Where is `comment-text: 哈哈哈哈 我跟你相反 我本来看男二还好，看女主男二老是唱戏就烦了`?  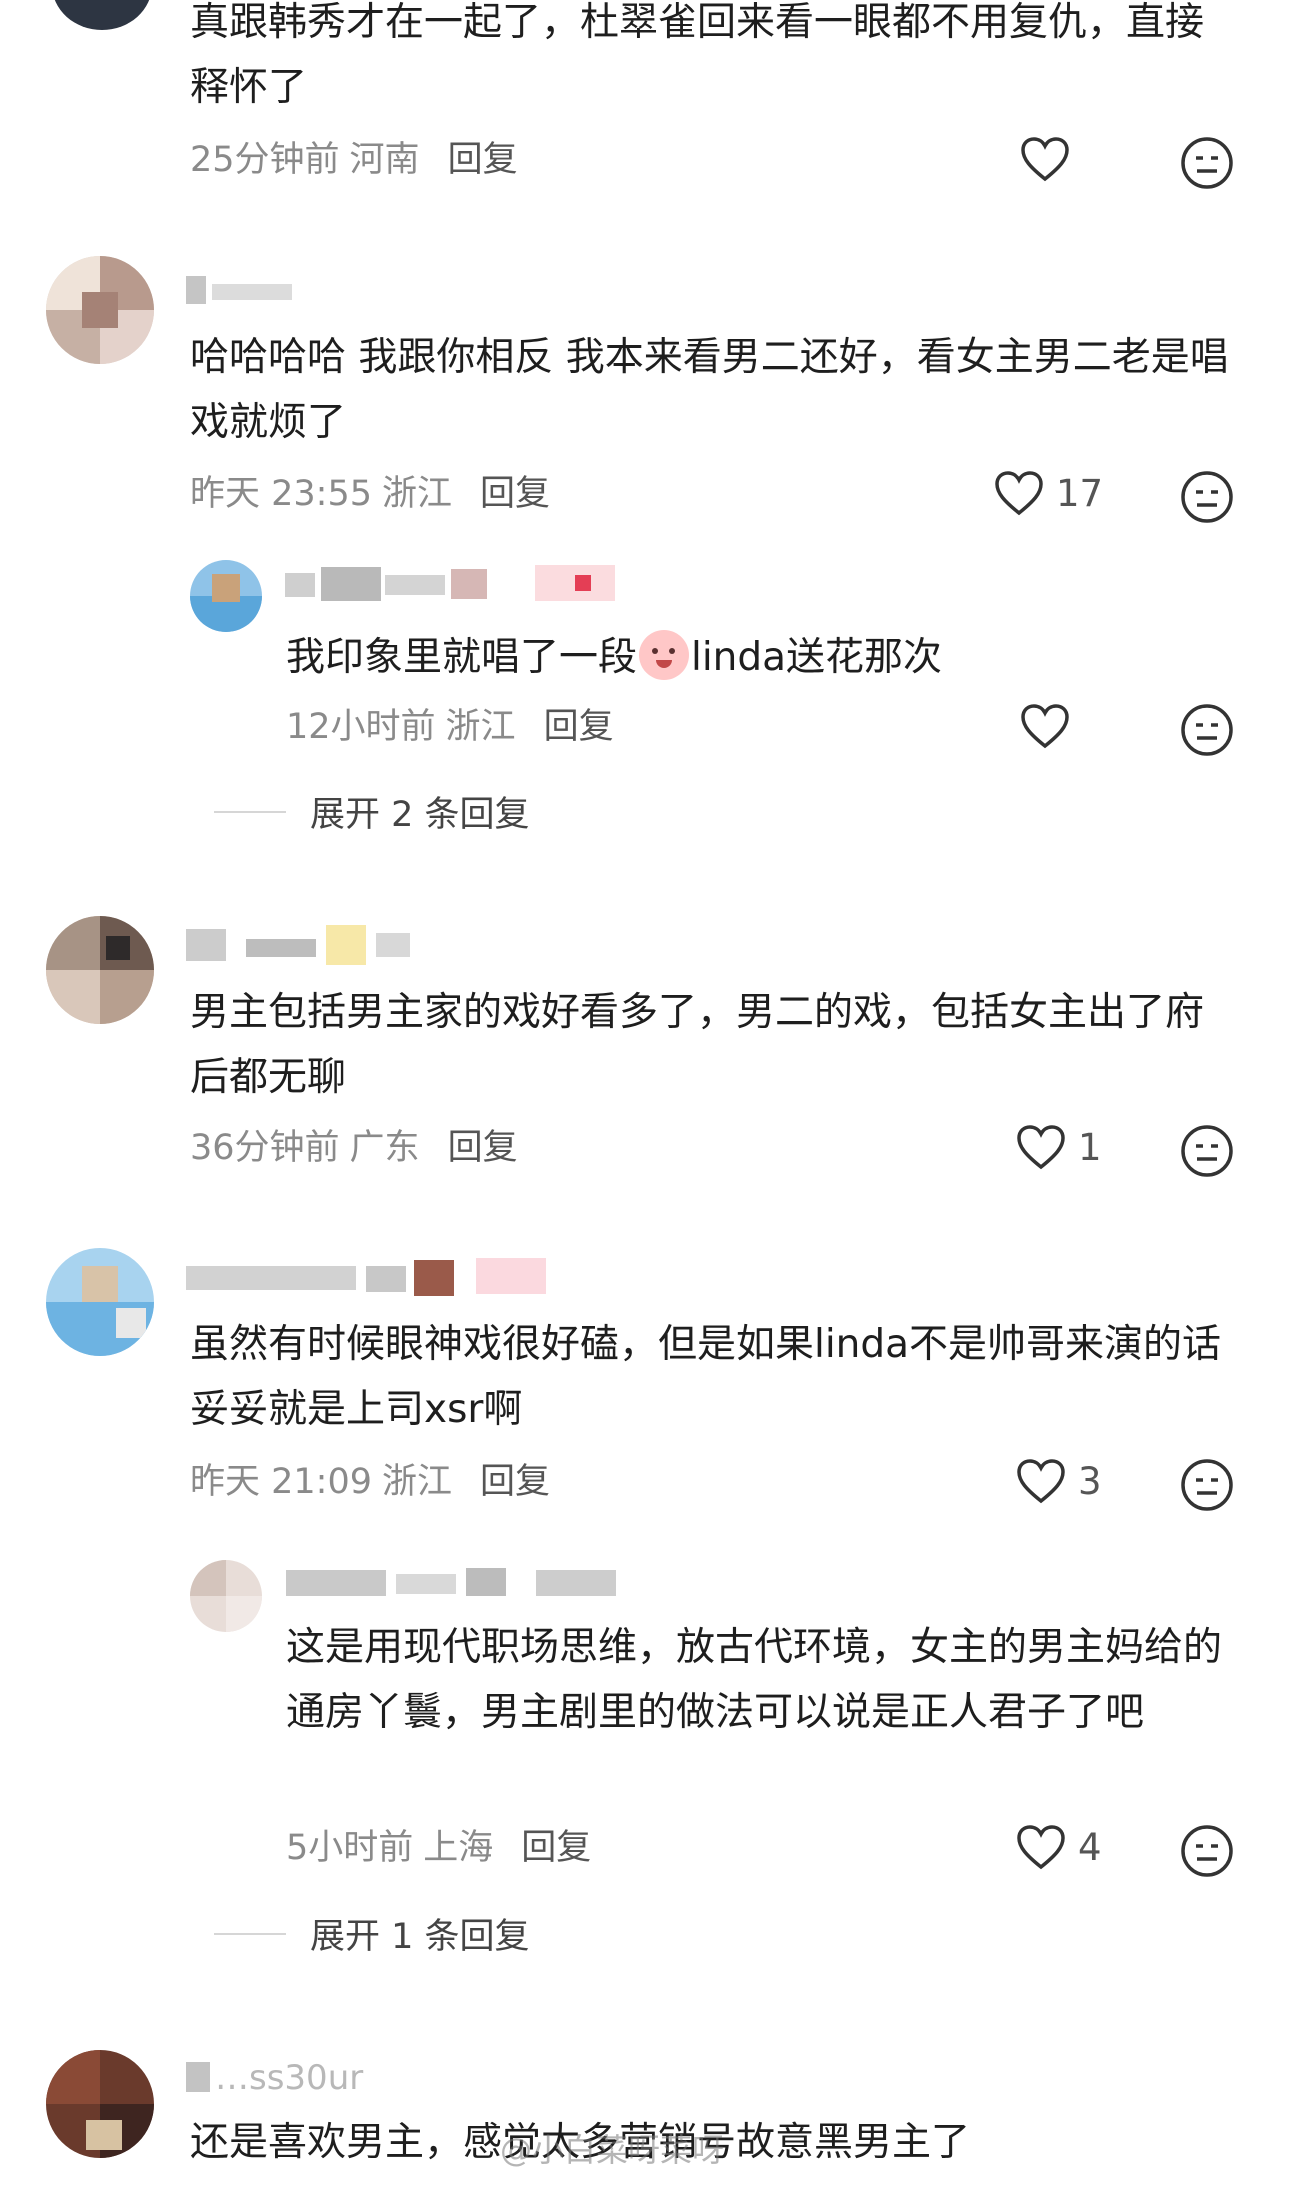
comment-text: 哈哈哈哈 我跟你相反 我本来看男二还好，看女主男二老是唱戏就烦了 is located at coordinates (709, 390).